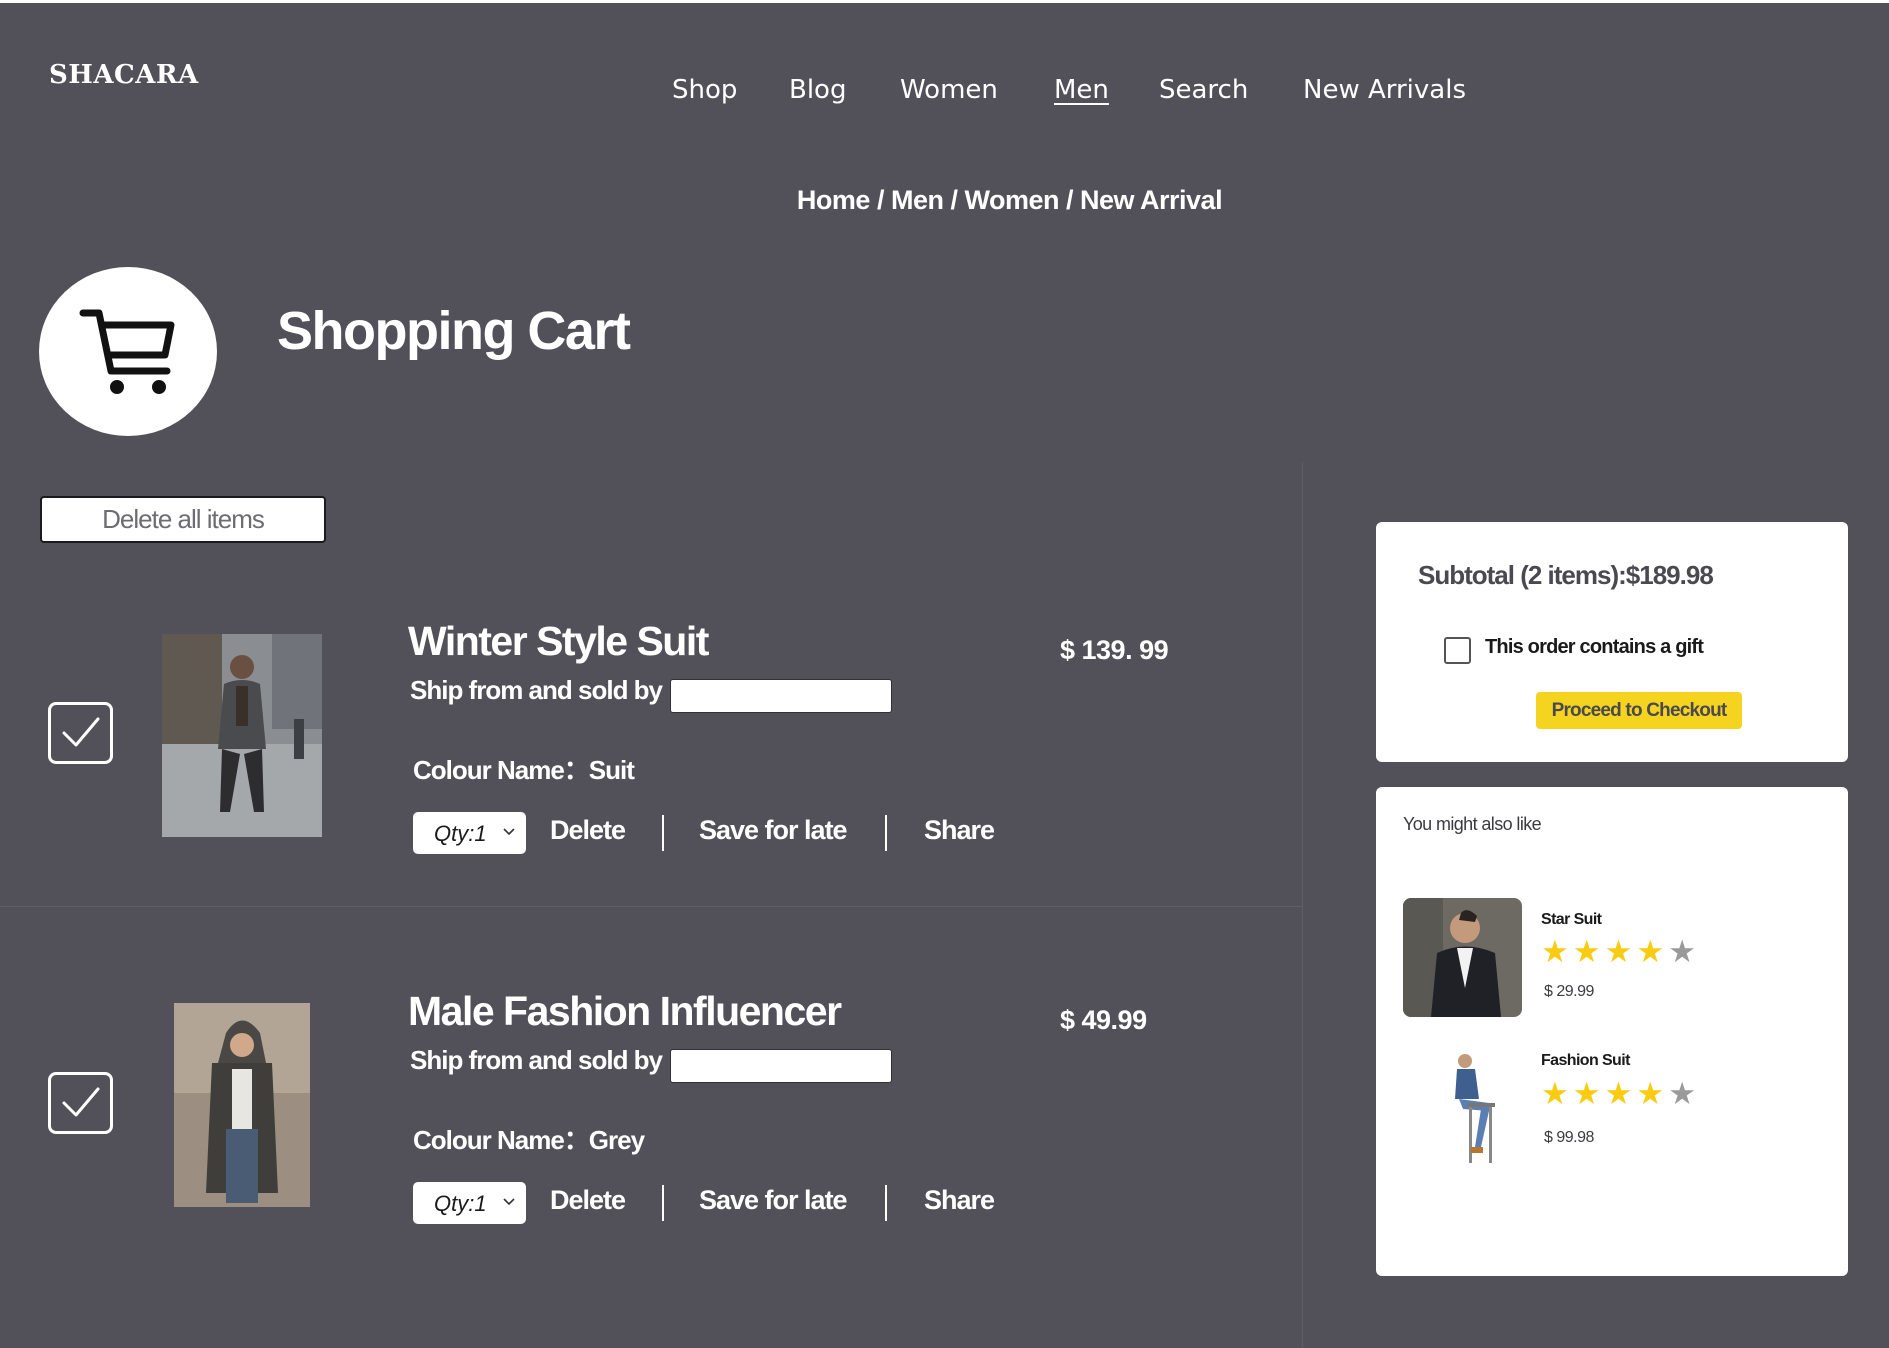 Image resolution: width=1889 pixels, height=1348 pixels. What do you see at coordinates (558, 641) in the screenshot?
I see `item-name: Winter Style Suit` at bounding box center [558, 641].